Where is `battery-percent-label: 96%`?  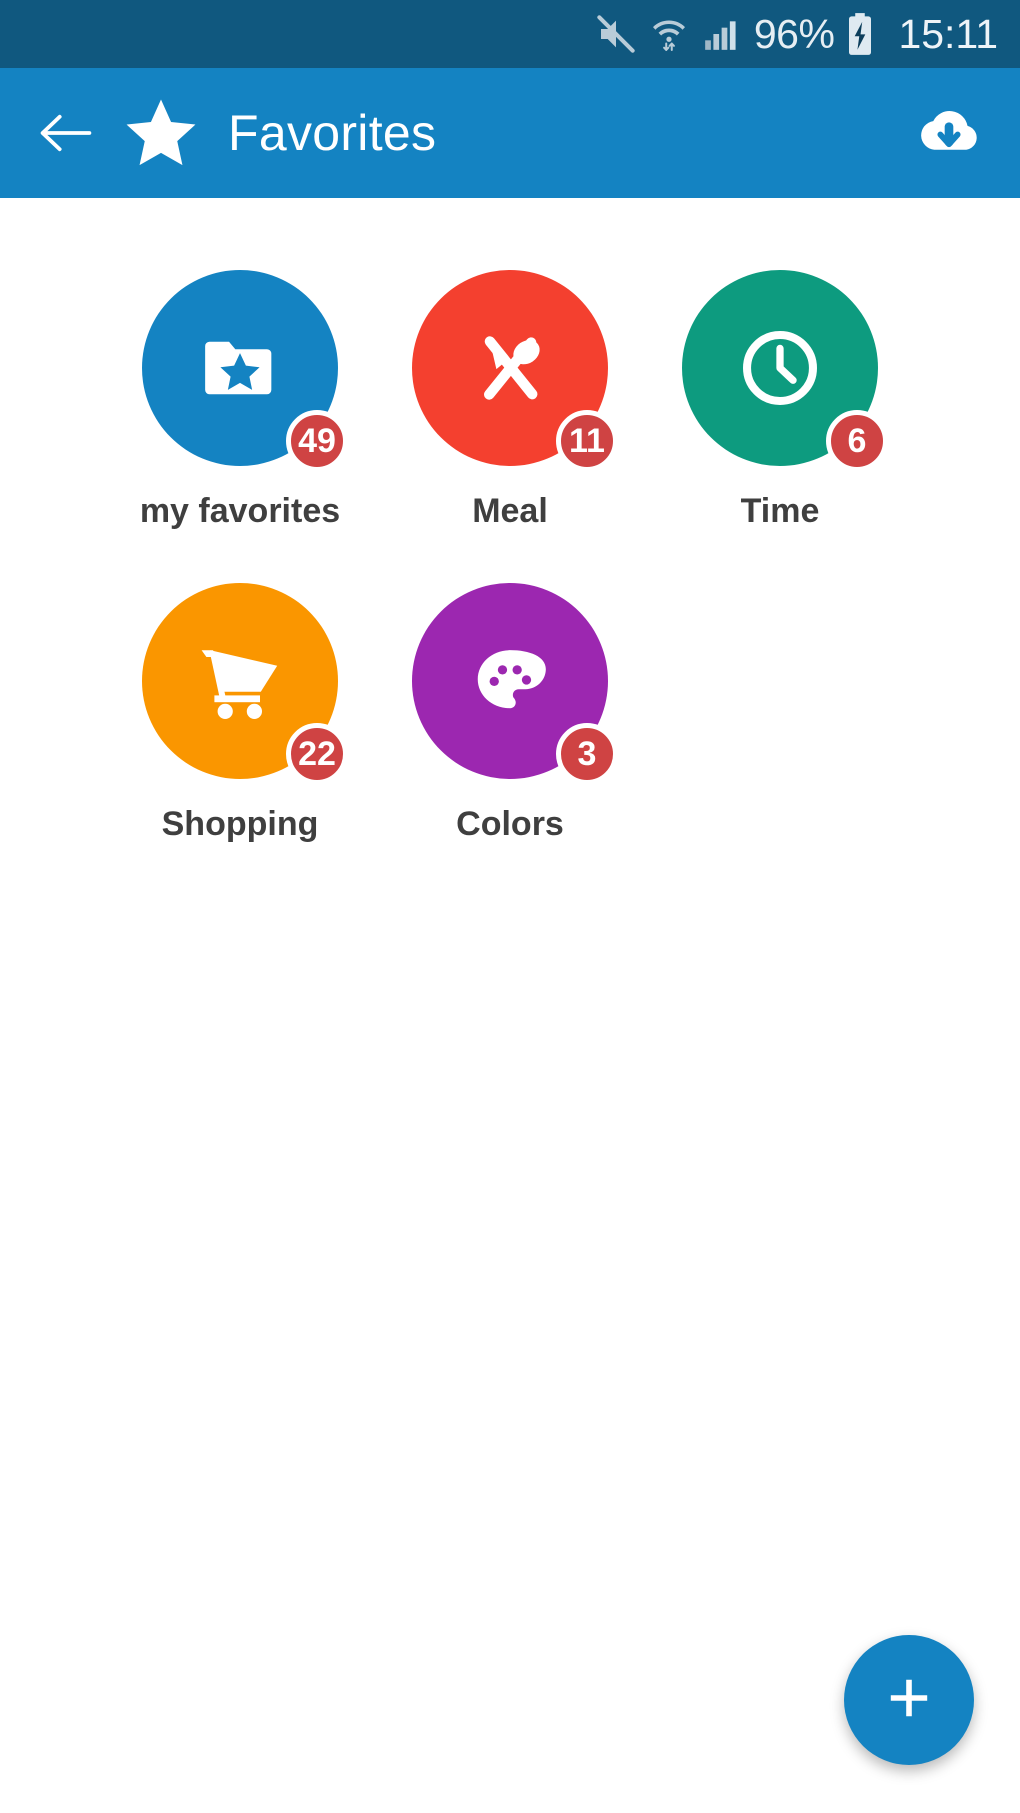 battery-percent-label: 96% is located at coordinates (794, 33).